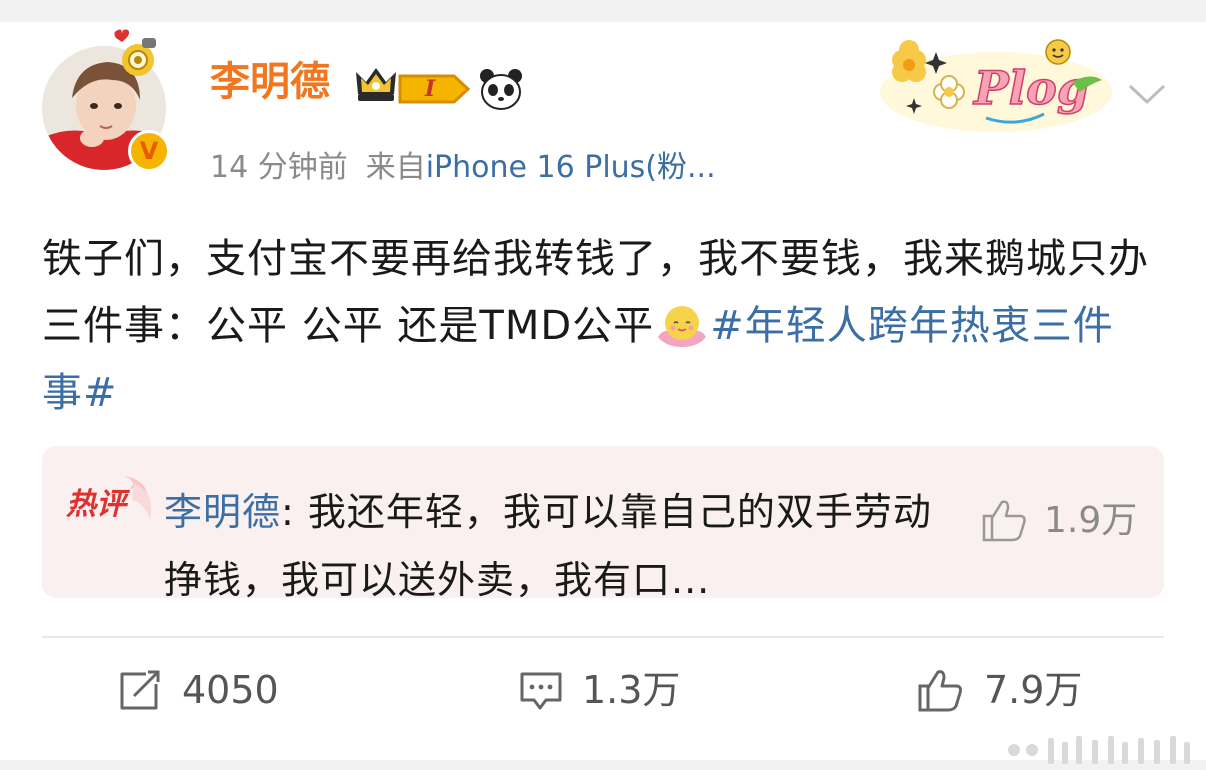 This screenshot has width=1206, height=770. I want to click on comment-icon, so click(541, 691).